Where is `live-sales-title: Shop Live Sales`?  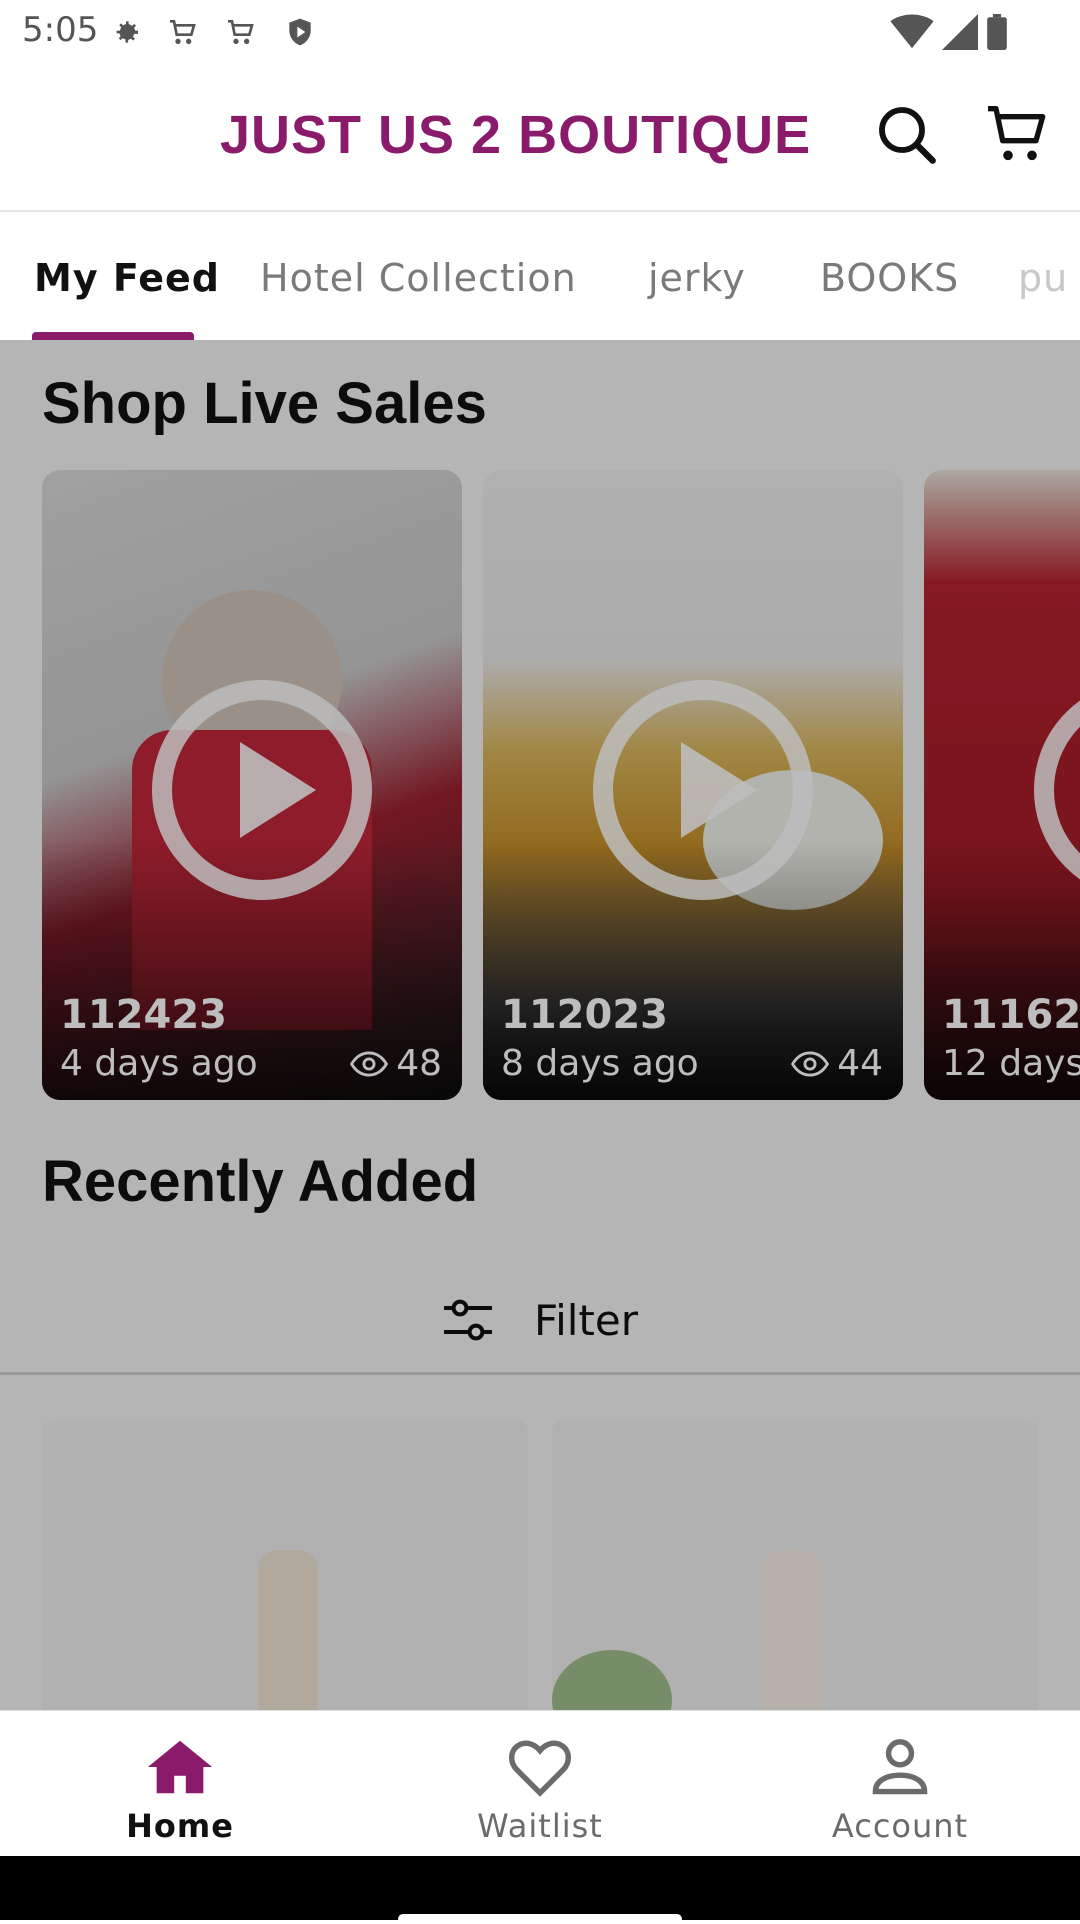 live-sales-title: Shop Live Sales is located at coordinates (264, 403).